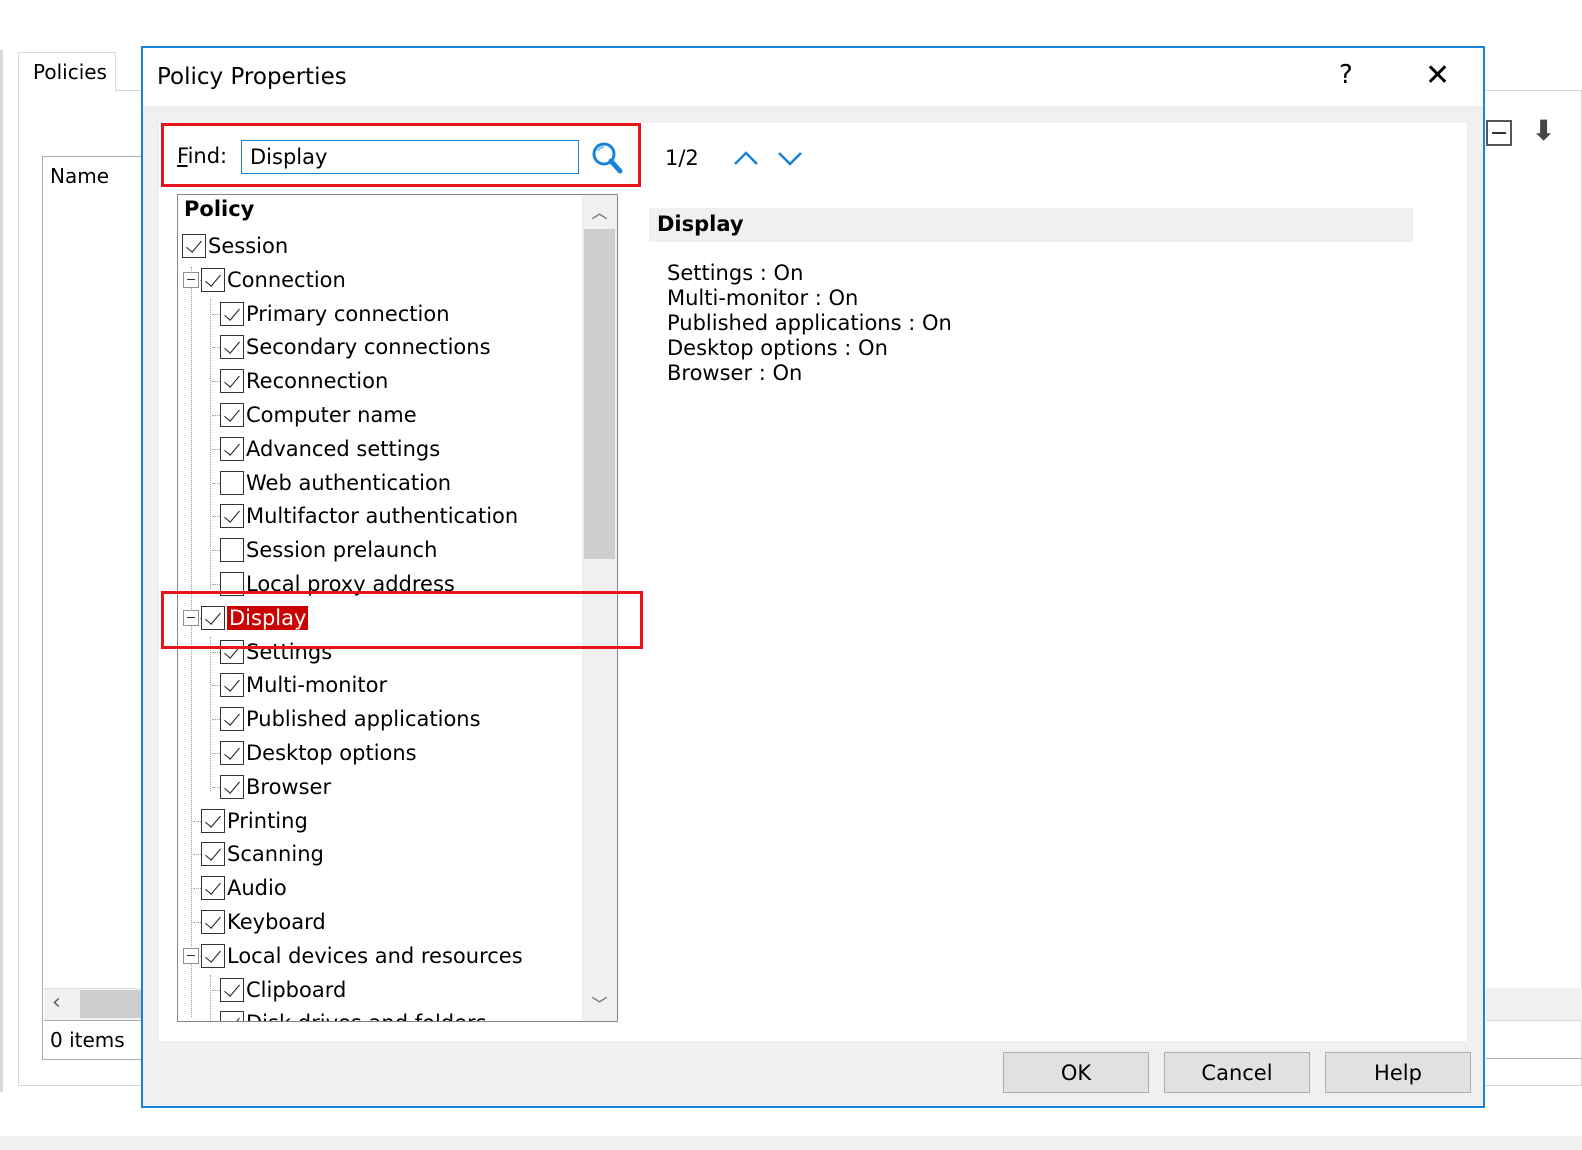  I want to click on collapse-local-devices-icon, so click(191, 956).